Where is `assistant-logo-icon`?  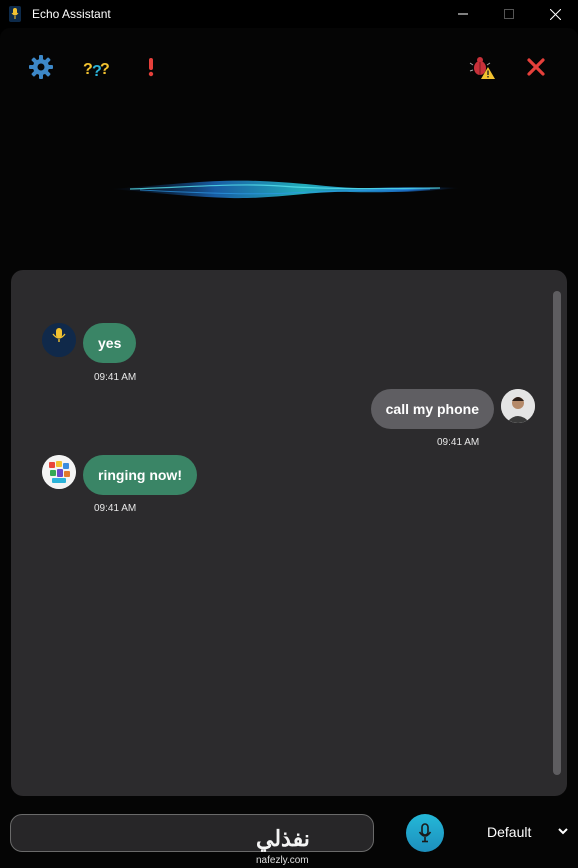 assistant-logo-icon is located at coordinates (59, 340).